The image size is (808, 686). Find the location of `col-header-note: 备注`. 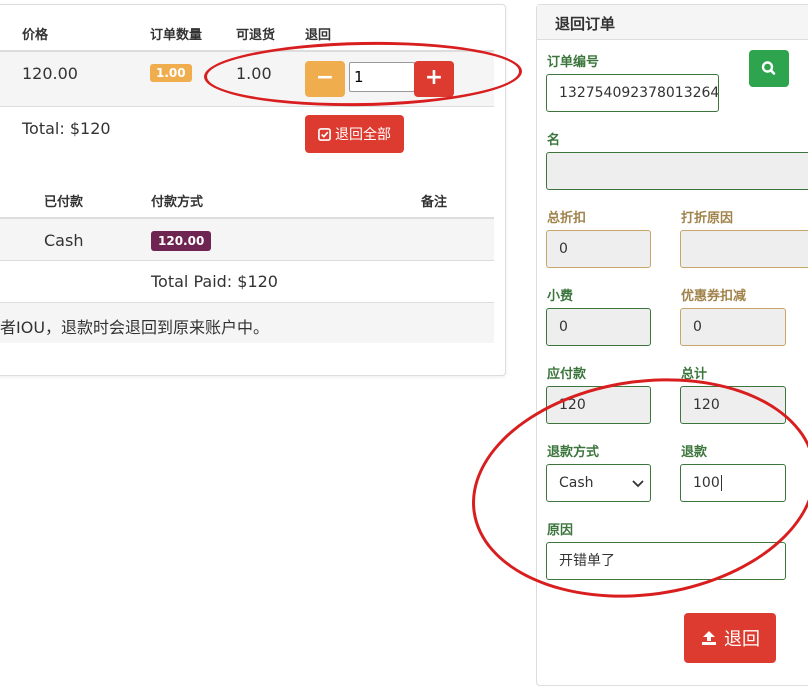

col-header-note: 备注 is located at coordinates (434, 202).